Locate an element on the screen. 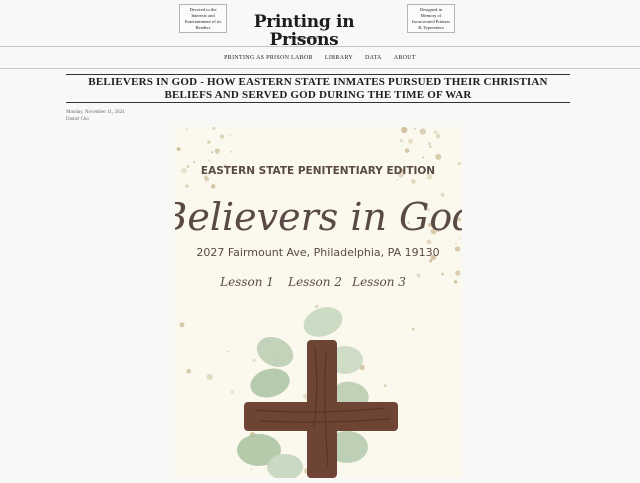 Image resolution: width=640 pixels, height=483 pixels. headline-rule-top is located at coordinates (318, 74).